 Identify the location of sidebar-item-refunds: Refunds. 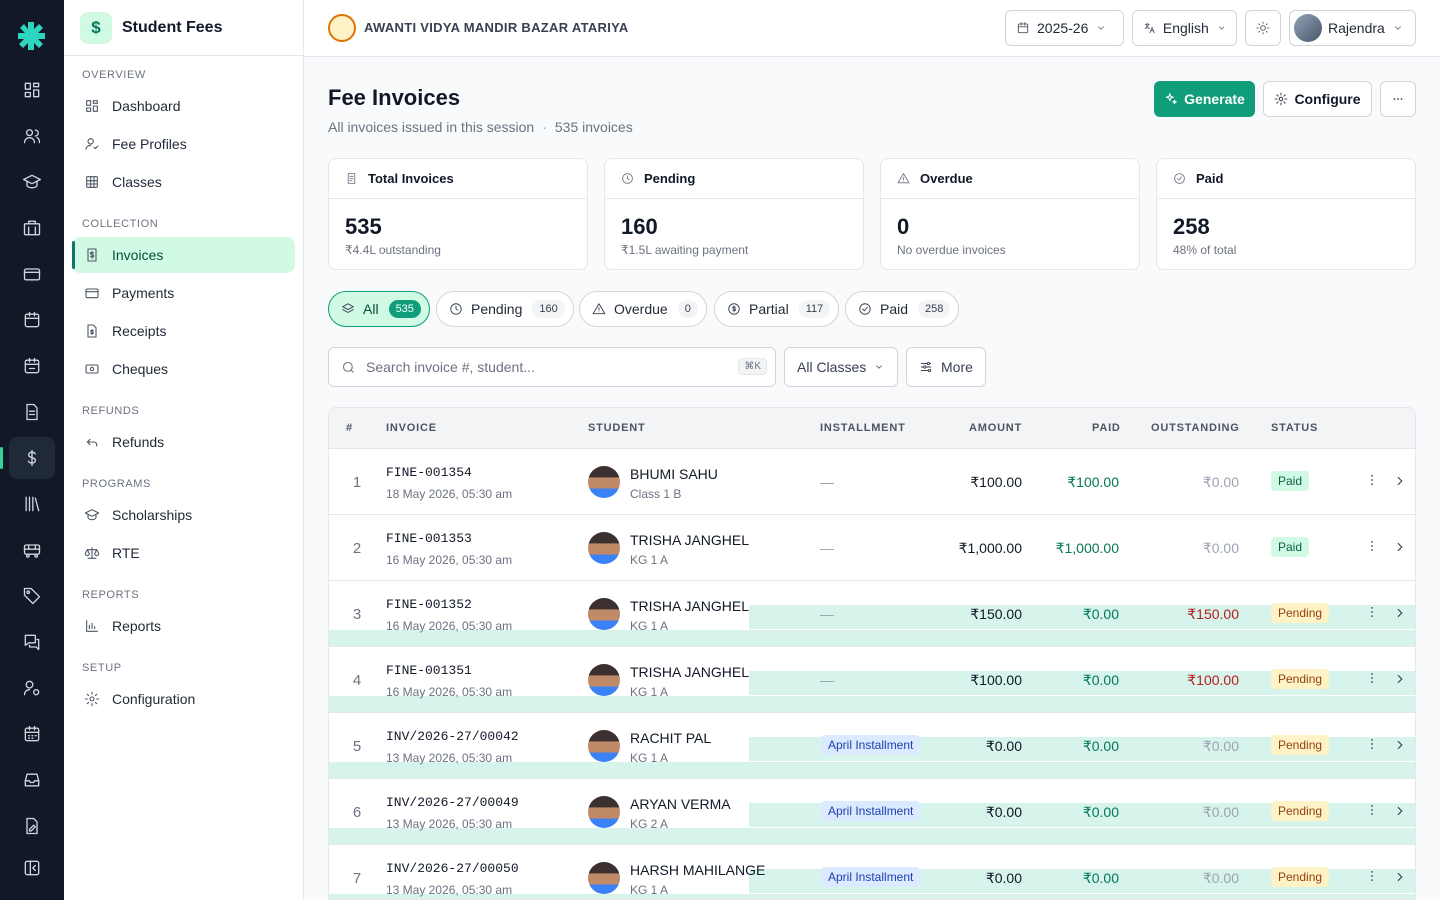
(183, 442).